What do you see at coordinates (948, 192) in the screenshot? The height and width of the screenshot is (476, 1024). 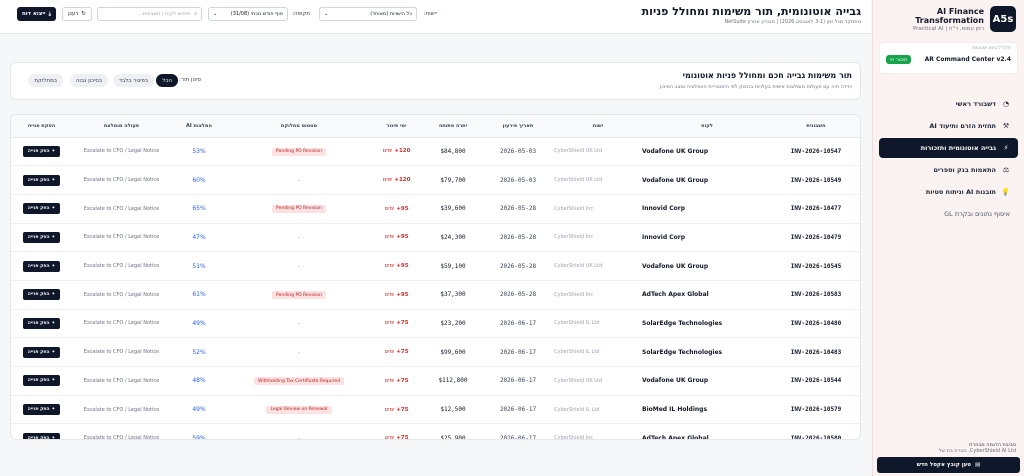 I see `sidebar-item-4: 💡 תובנות AI וניתוח סטיות` at bounding box center [948, 192].